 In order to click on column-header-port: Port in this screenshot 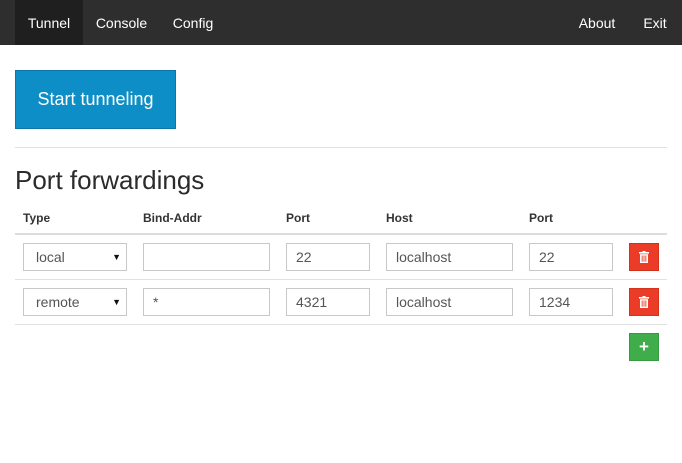, I will do `click(298, 218)`.